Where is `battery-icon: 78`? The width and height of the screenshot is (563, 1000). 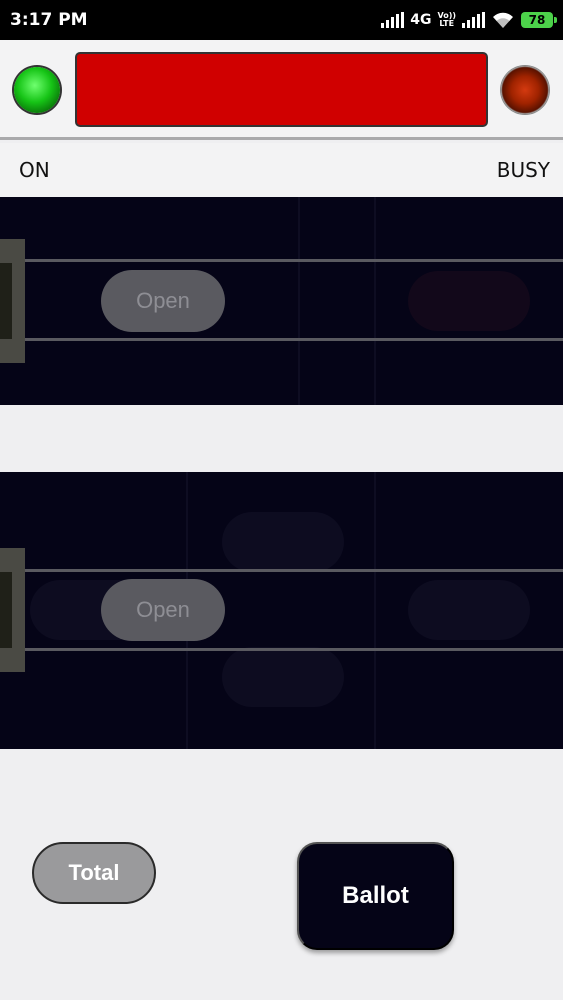 battery-icon: 78 is located at coordinates (539, 20).